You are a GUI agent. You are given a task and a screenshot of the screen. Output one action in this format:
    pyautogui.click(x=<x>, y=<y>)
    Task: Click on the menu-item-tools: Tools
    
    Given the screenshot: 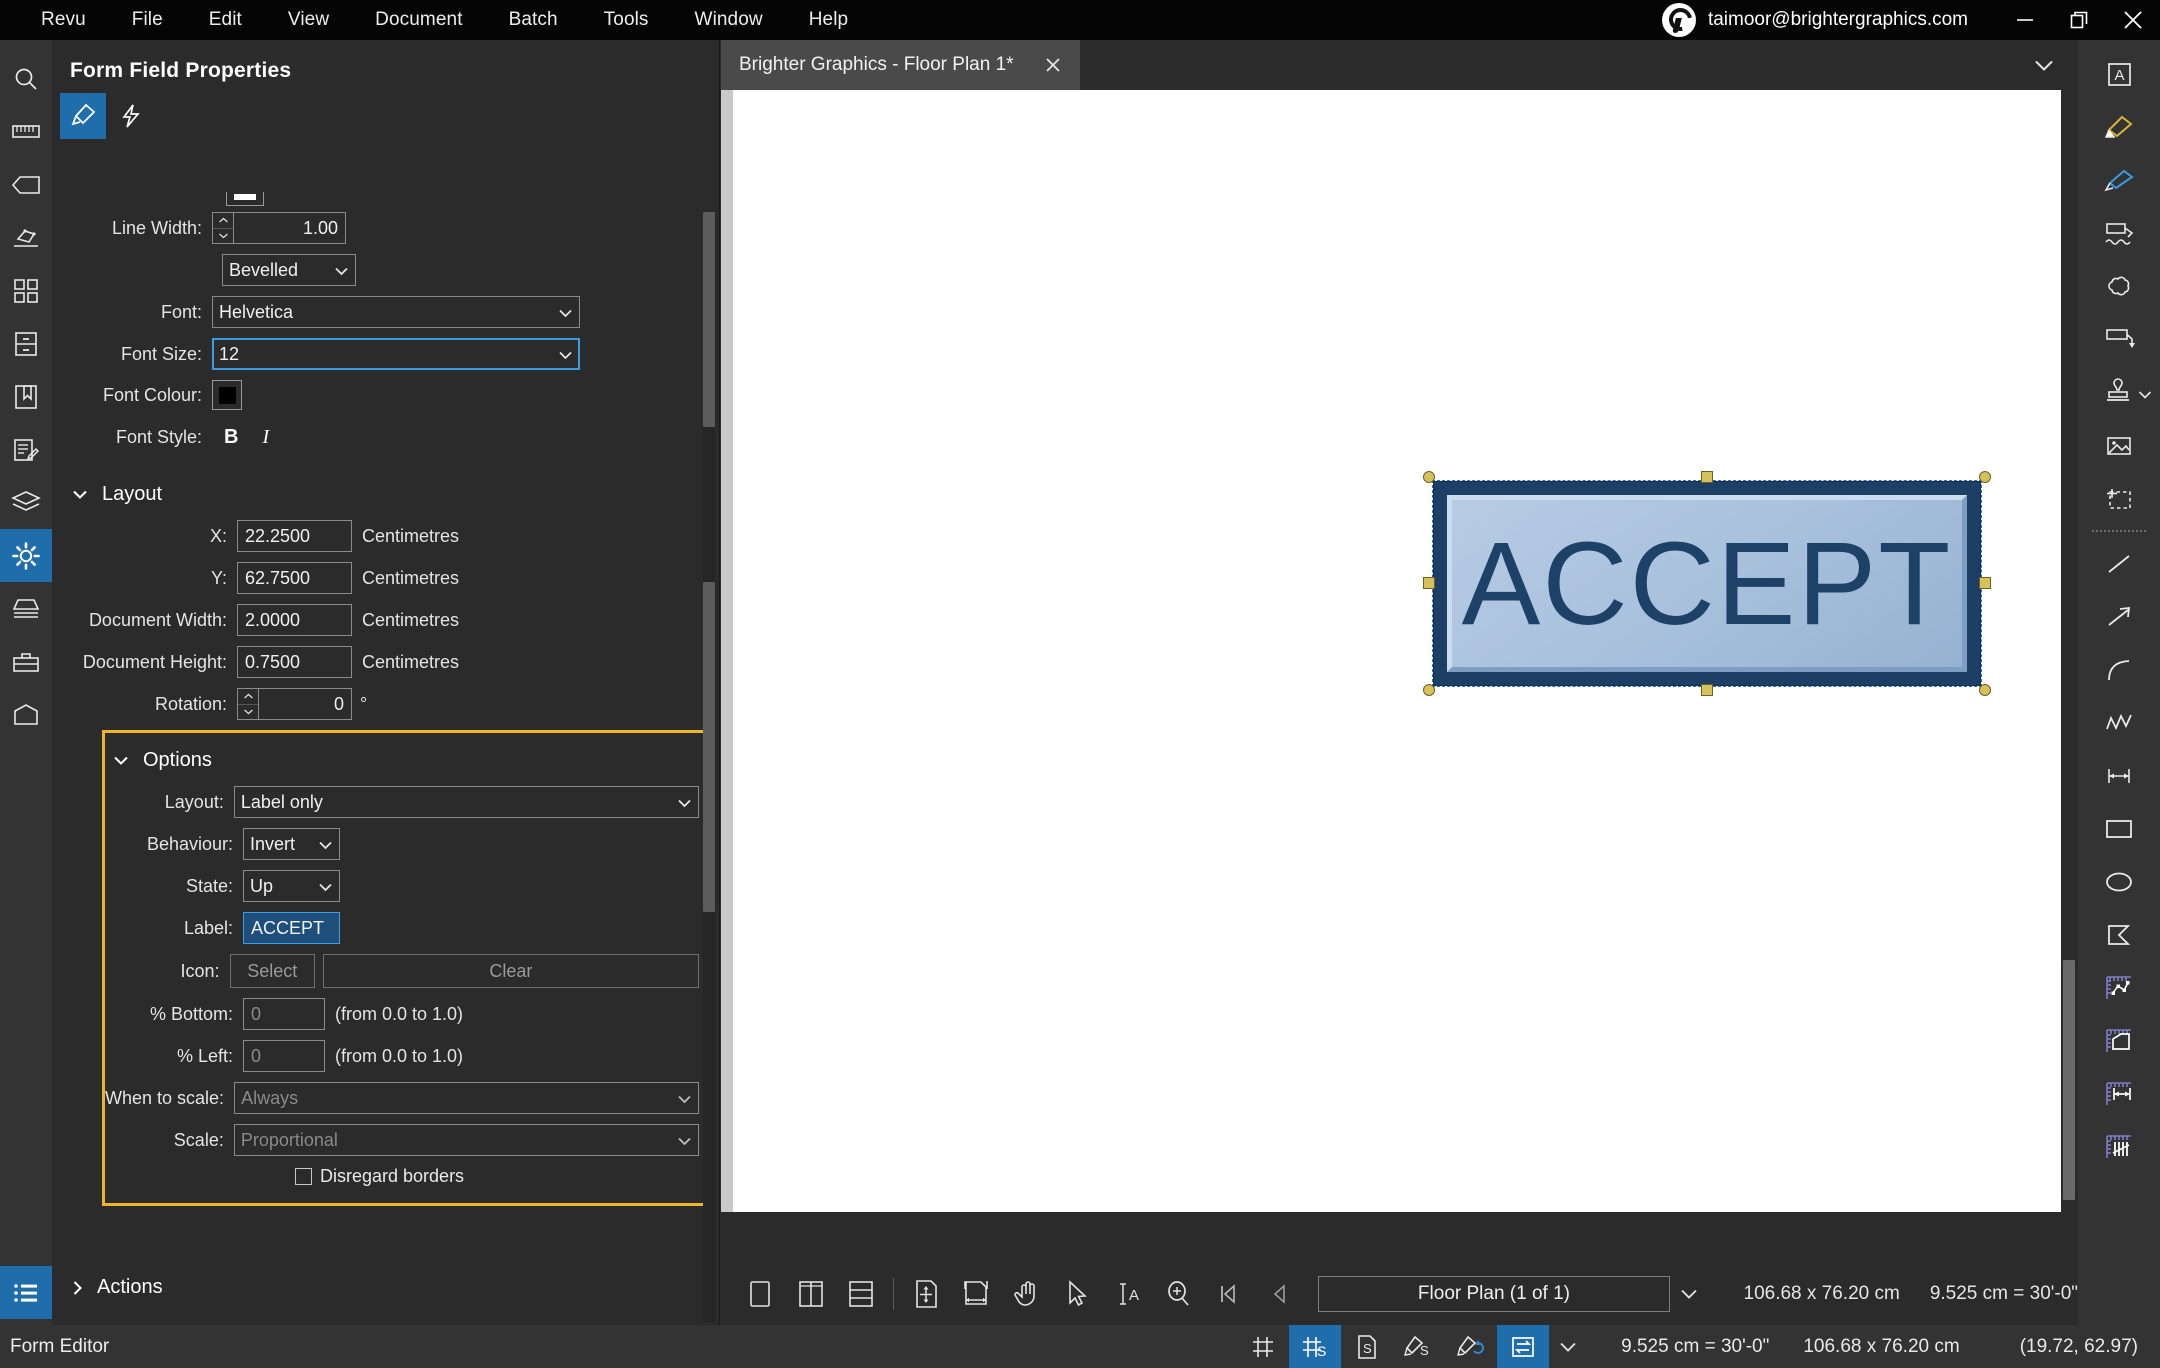 What is the action you would take?
    pyautogui.click(x=626, y=20)
    